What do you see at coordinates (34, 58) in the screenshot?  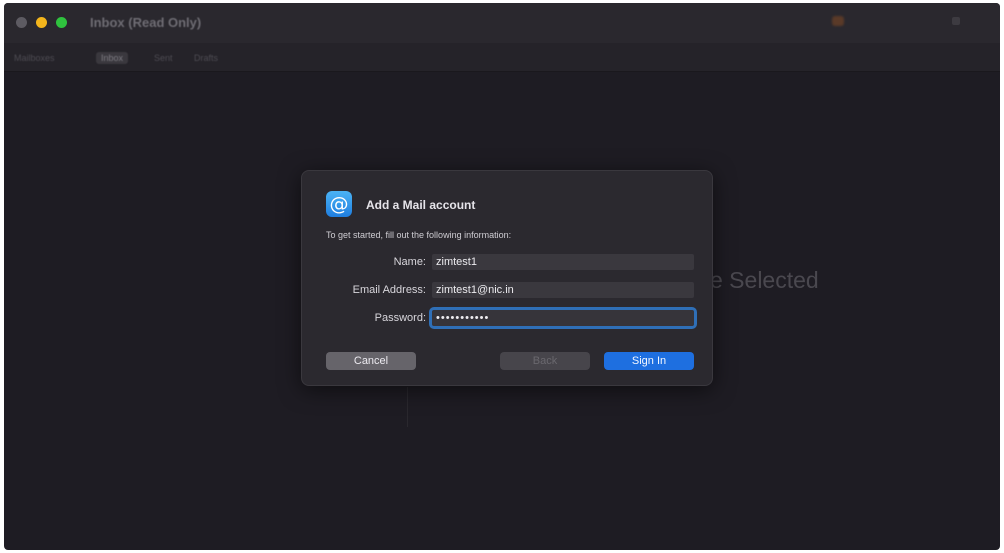 I see `tab-mailboxes: Mailboxes` at bounding box center [34, 58].